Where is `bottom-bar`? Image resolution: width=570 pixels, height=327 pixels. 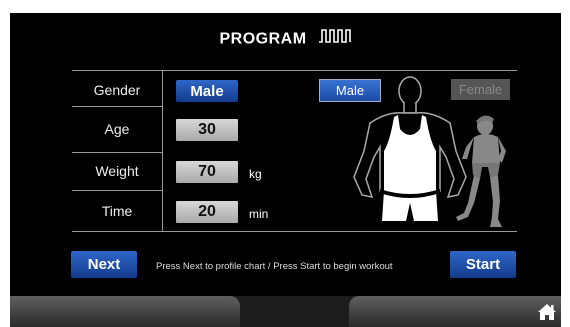 bottom-bar is located at coordinates (285, 311).